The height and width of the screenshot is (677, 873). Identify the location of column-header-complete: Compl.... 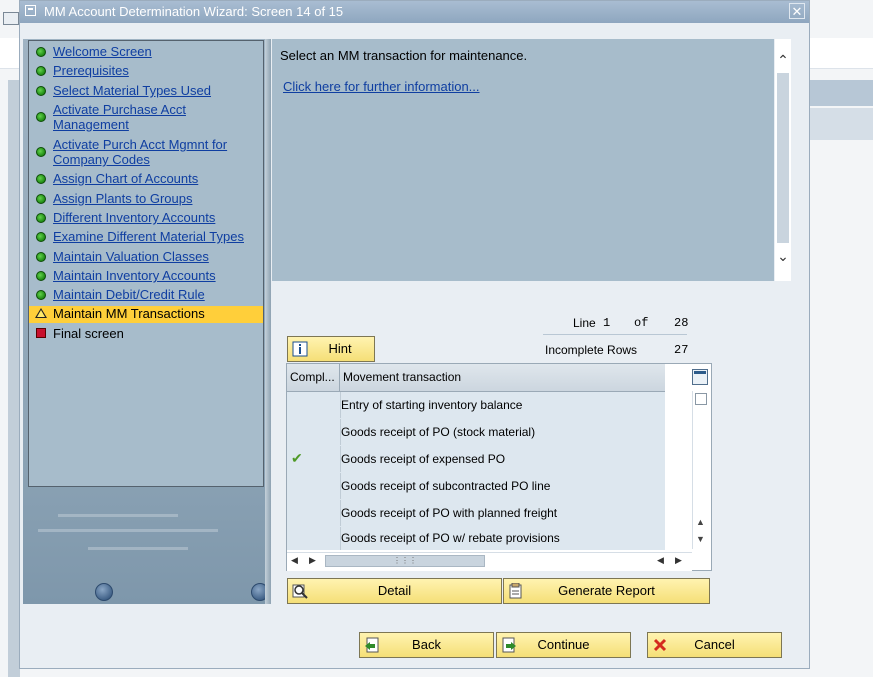
(313, 377).